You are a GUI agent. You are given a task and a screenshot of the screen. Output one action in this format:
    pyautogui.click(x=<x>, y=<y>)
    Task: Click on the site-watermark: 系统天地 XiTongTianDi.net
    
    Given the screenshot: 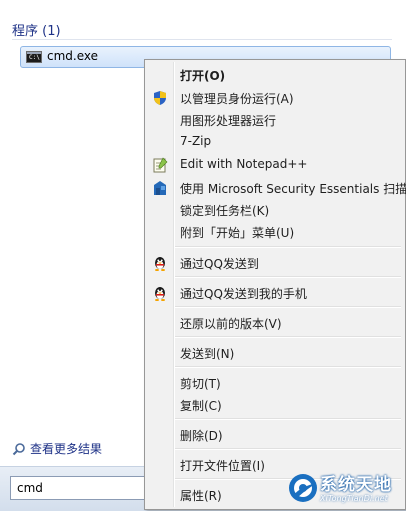 What is the action you would take?
    pyautogui.click(x=345, y=488)
    